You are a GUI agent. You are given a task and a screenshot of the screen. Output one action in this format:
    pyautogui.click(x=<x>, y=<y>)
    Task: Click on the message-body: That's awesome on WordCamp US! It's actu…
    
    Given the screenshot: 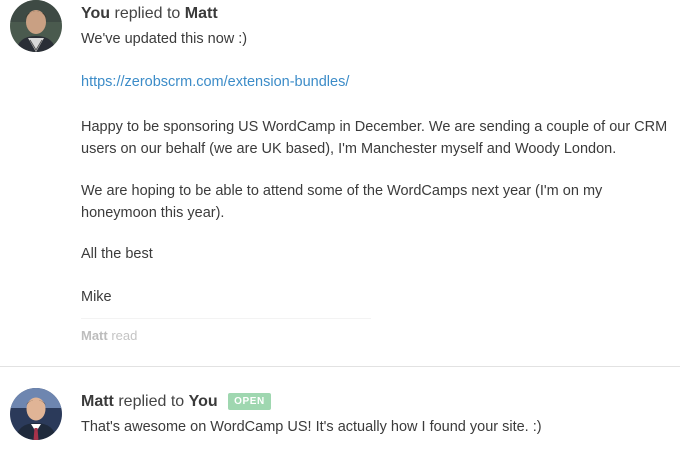 What is the action you would take?
    pyautogui.click(x=376, y=427)
    